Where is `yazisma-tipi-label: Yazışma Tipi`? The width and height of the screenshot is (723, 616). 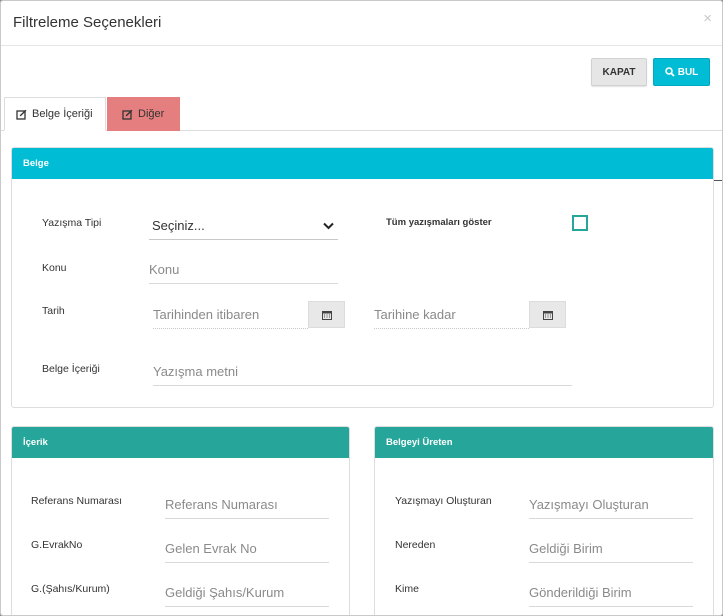
yazisma-tipi-label: Yazışma Tipi is located at coordinates (72, 223).